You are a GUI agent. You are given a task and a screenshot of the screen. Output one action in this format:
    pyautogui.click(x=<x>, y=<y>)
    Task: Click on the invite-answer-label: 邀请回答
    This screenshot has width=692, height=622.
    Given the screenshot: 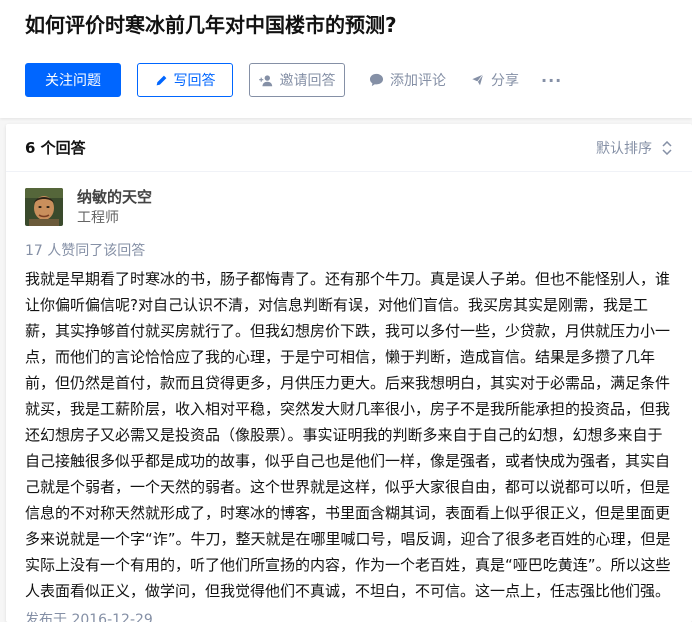 What is the action you would take?
    pyautogui.click(x=307, y=81)
    